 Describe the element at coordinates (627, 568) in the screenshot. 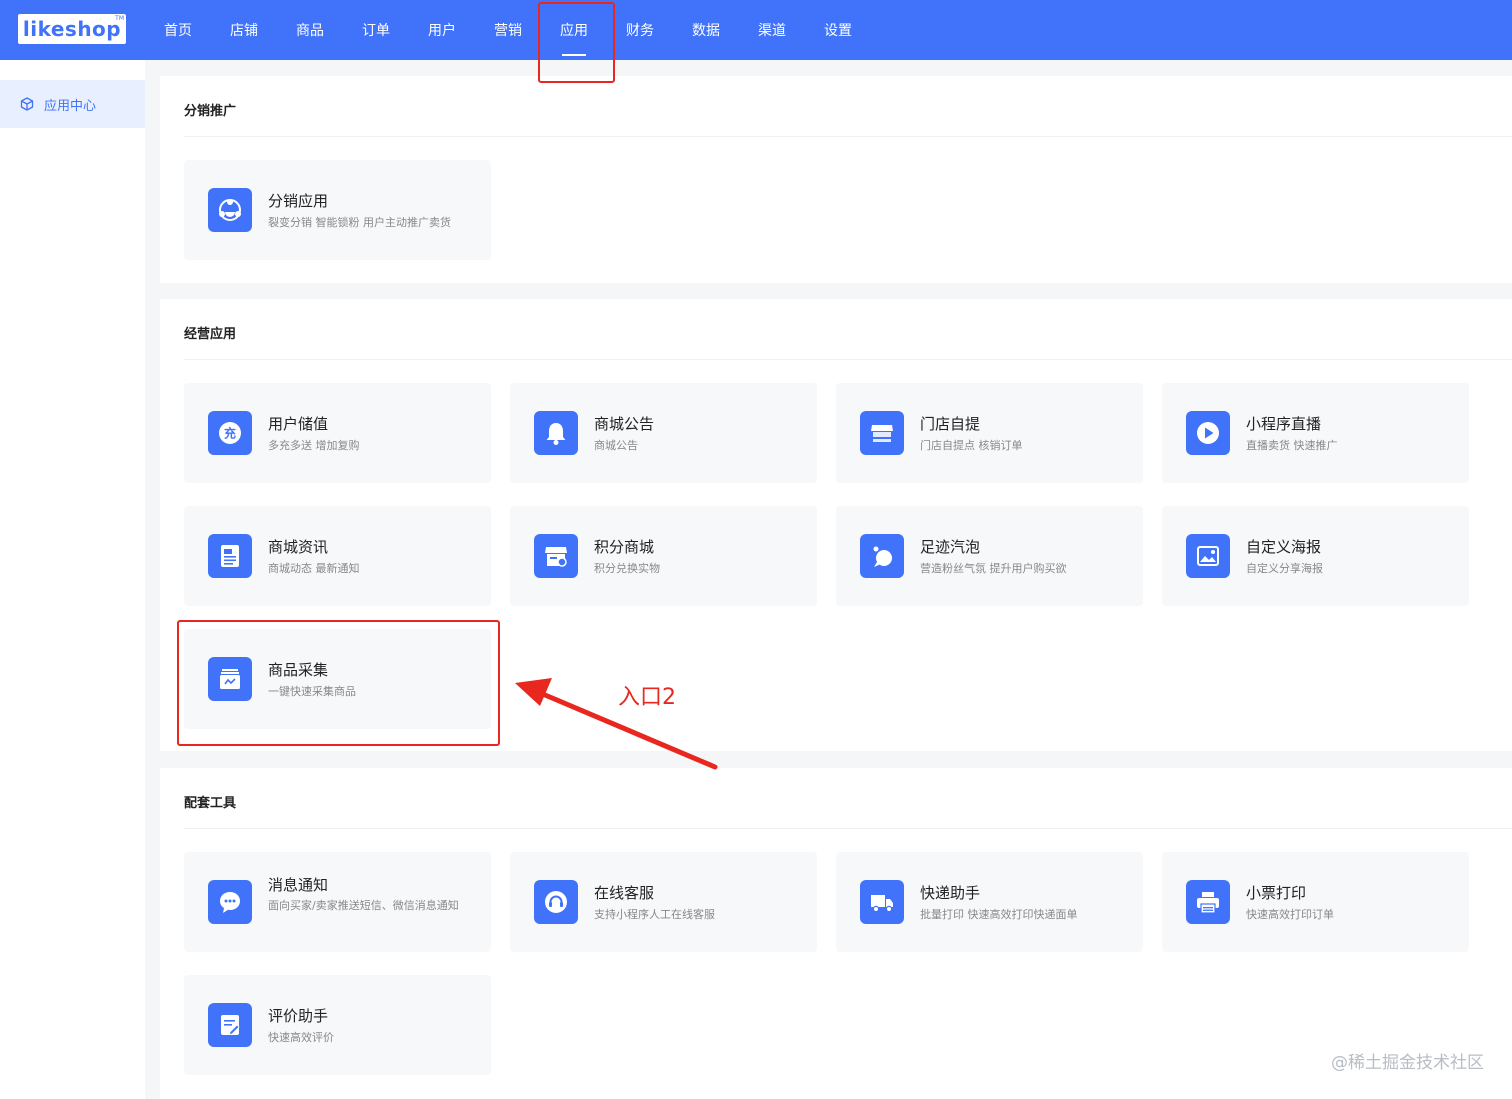

I see `card-desc: 积分兑换实物` at that location.